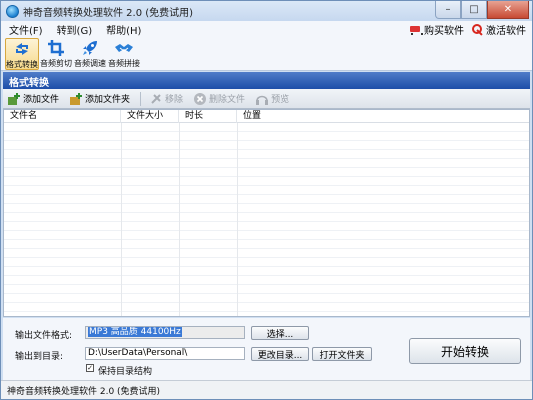  I want to click on delete-files-label: 删除文件, so click(227, 100).